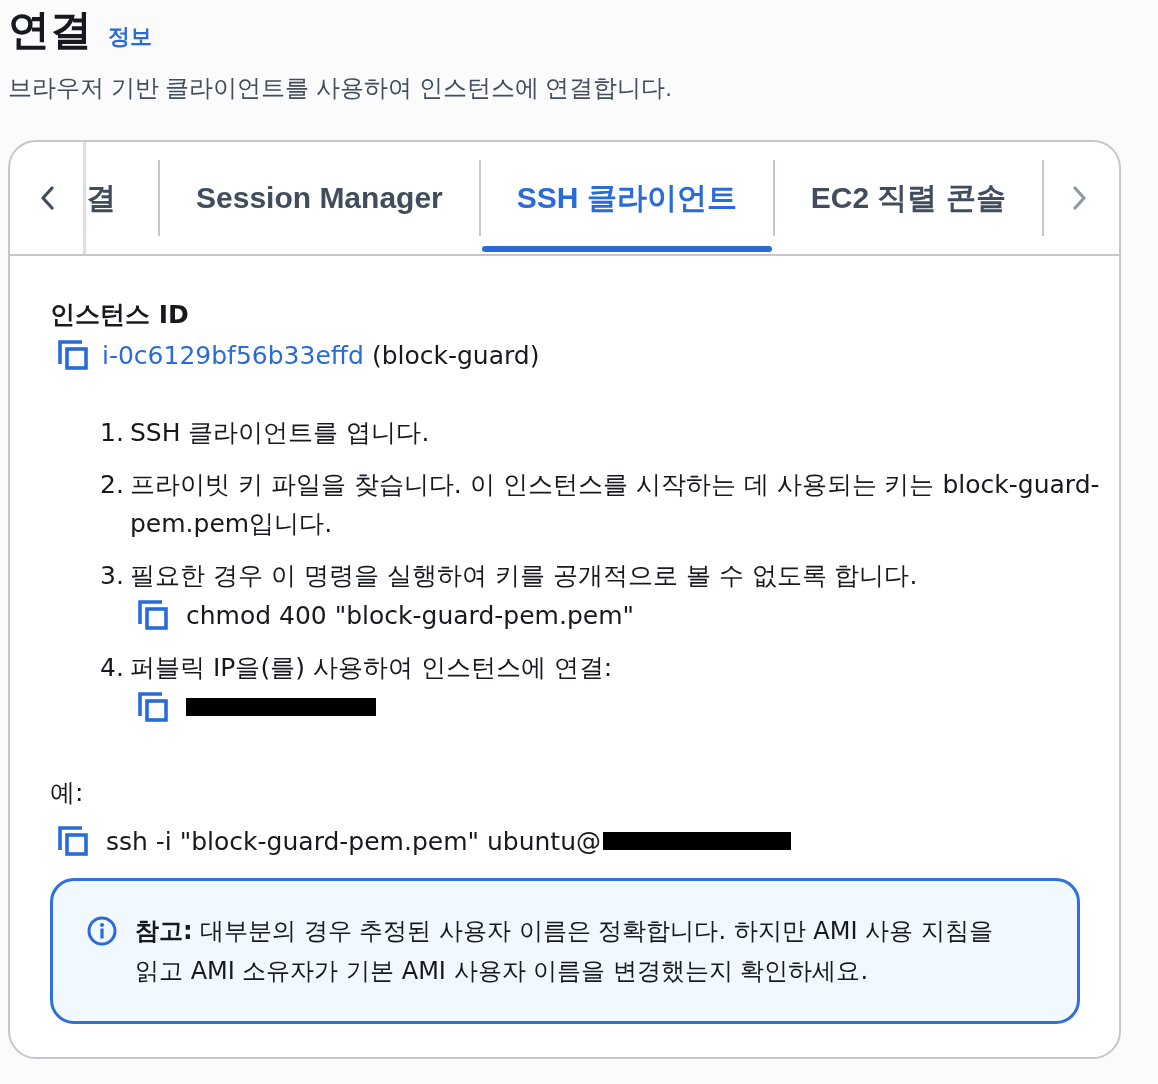 This screenshot has height=1084, width=1158. Describe the element at coordinates (319, 198) in the screenshot. I see `tab: Session Manager` at that location.